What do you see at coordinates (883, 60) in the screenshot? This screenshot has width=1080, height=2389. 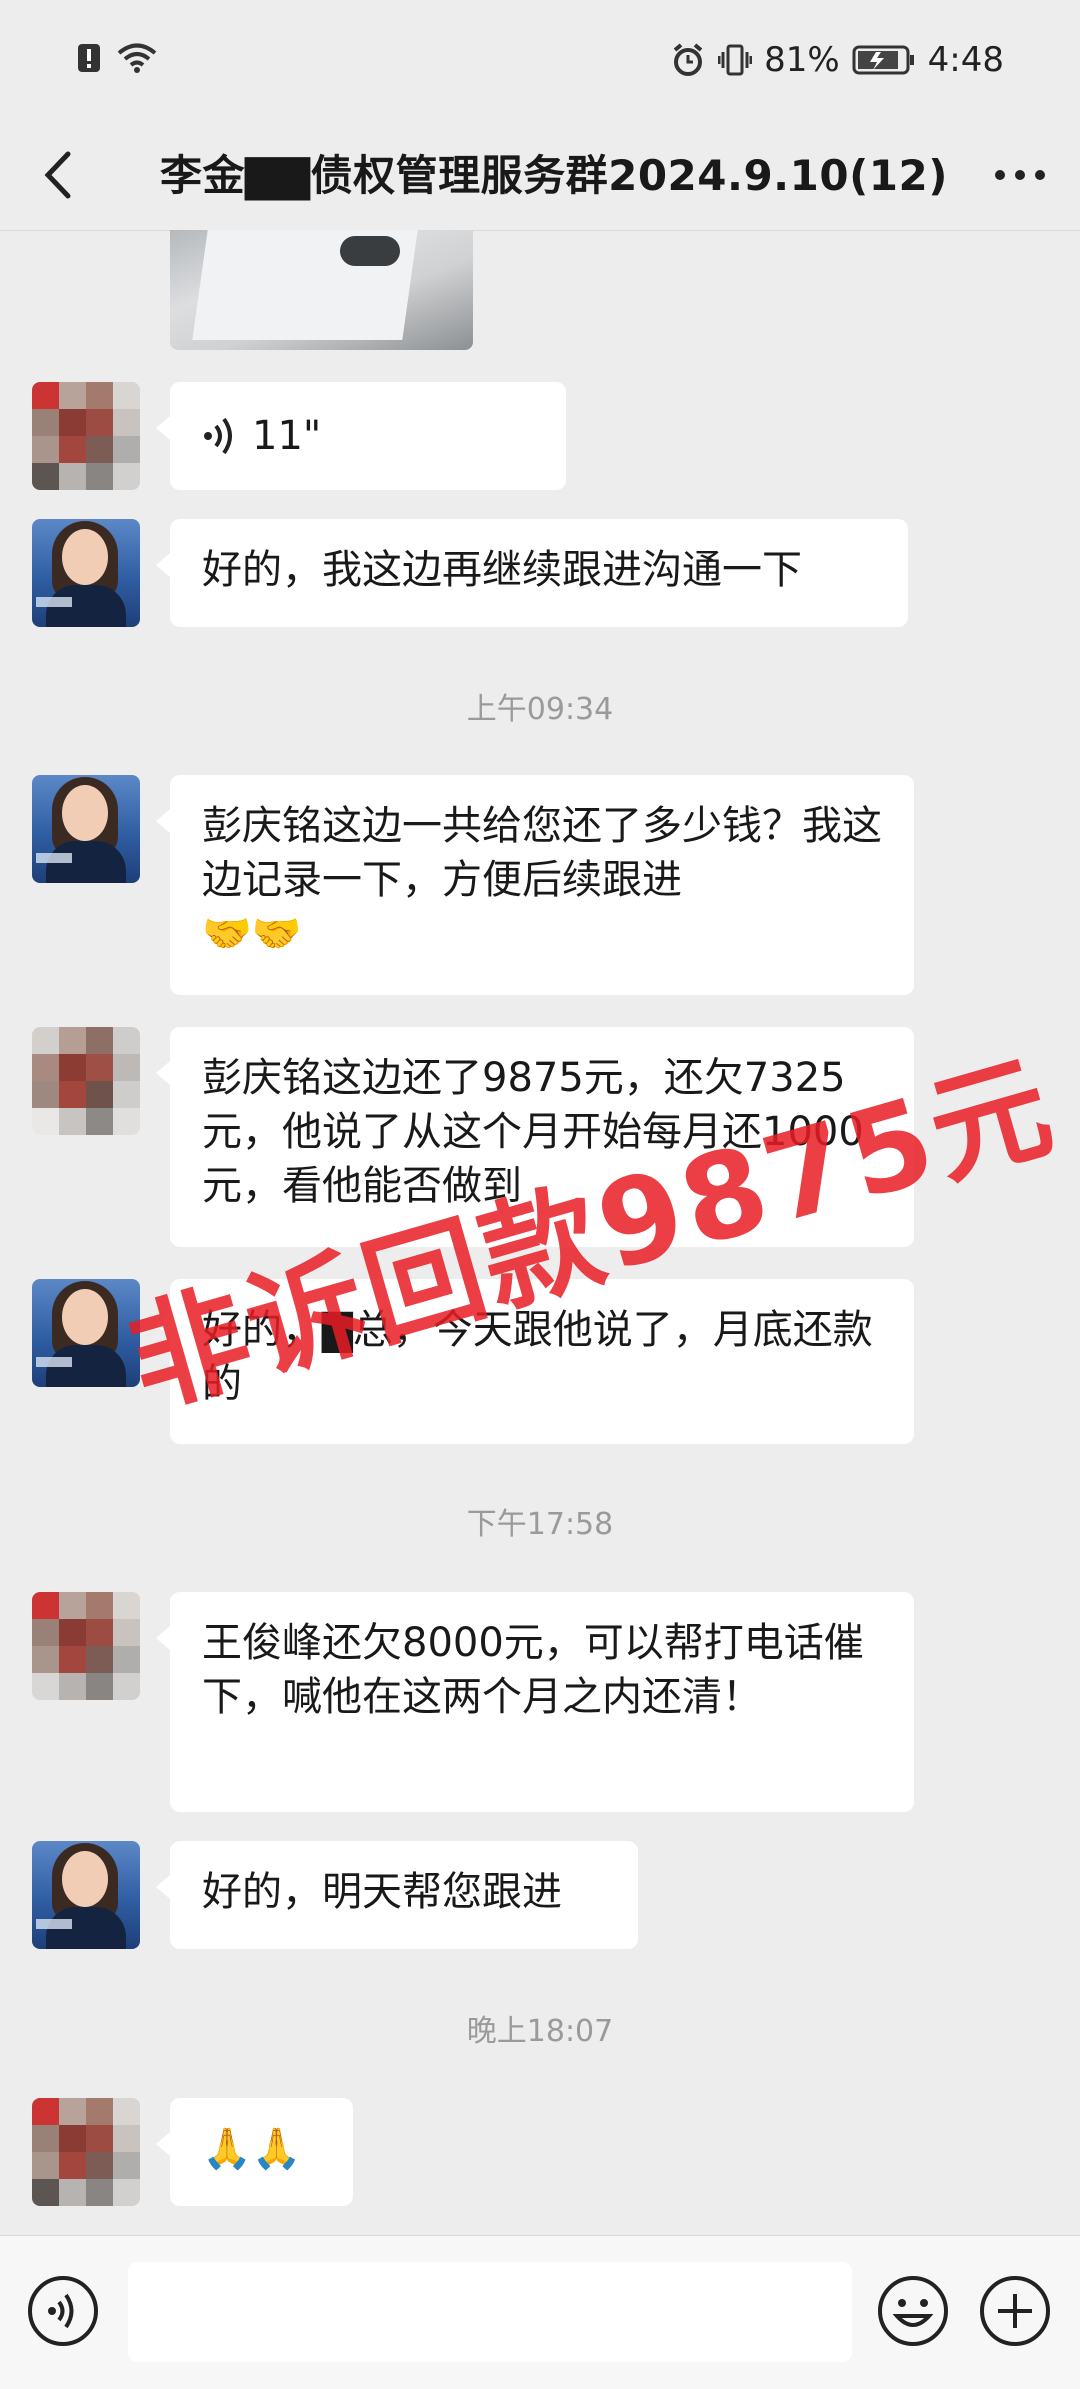 I see `battery-charging-icon` at bounding box center [883, 60].